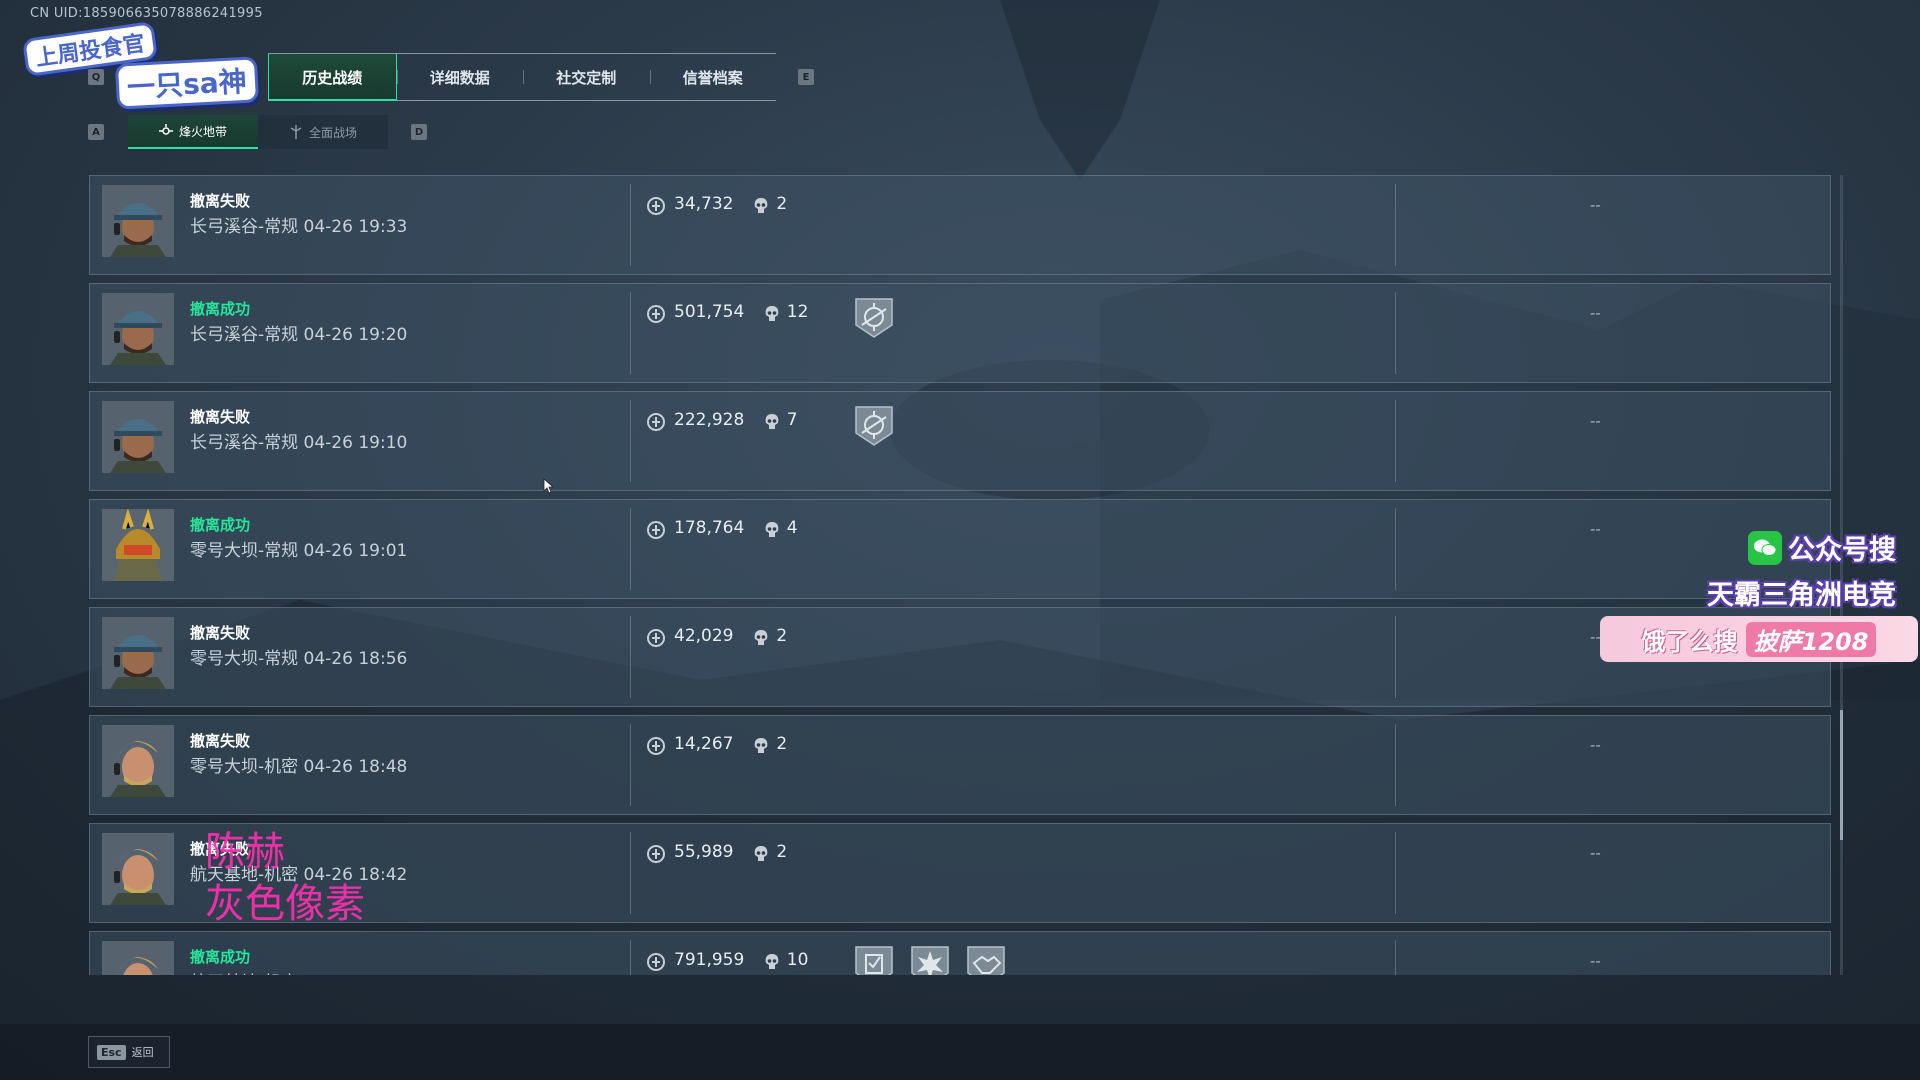 Image resolution: width=1920 pixels, height=1080 pixels. I want to click on haul-value: 34,732, so click(704, 204).